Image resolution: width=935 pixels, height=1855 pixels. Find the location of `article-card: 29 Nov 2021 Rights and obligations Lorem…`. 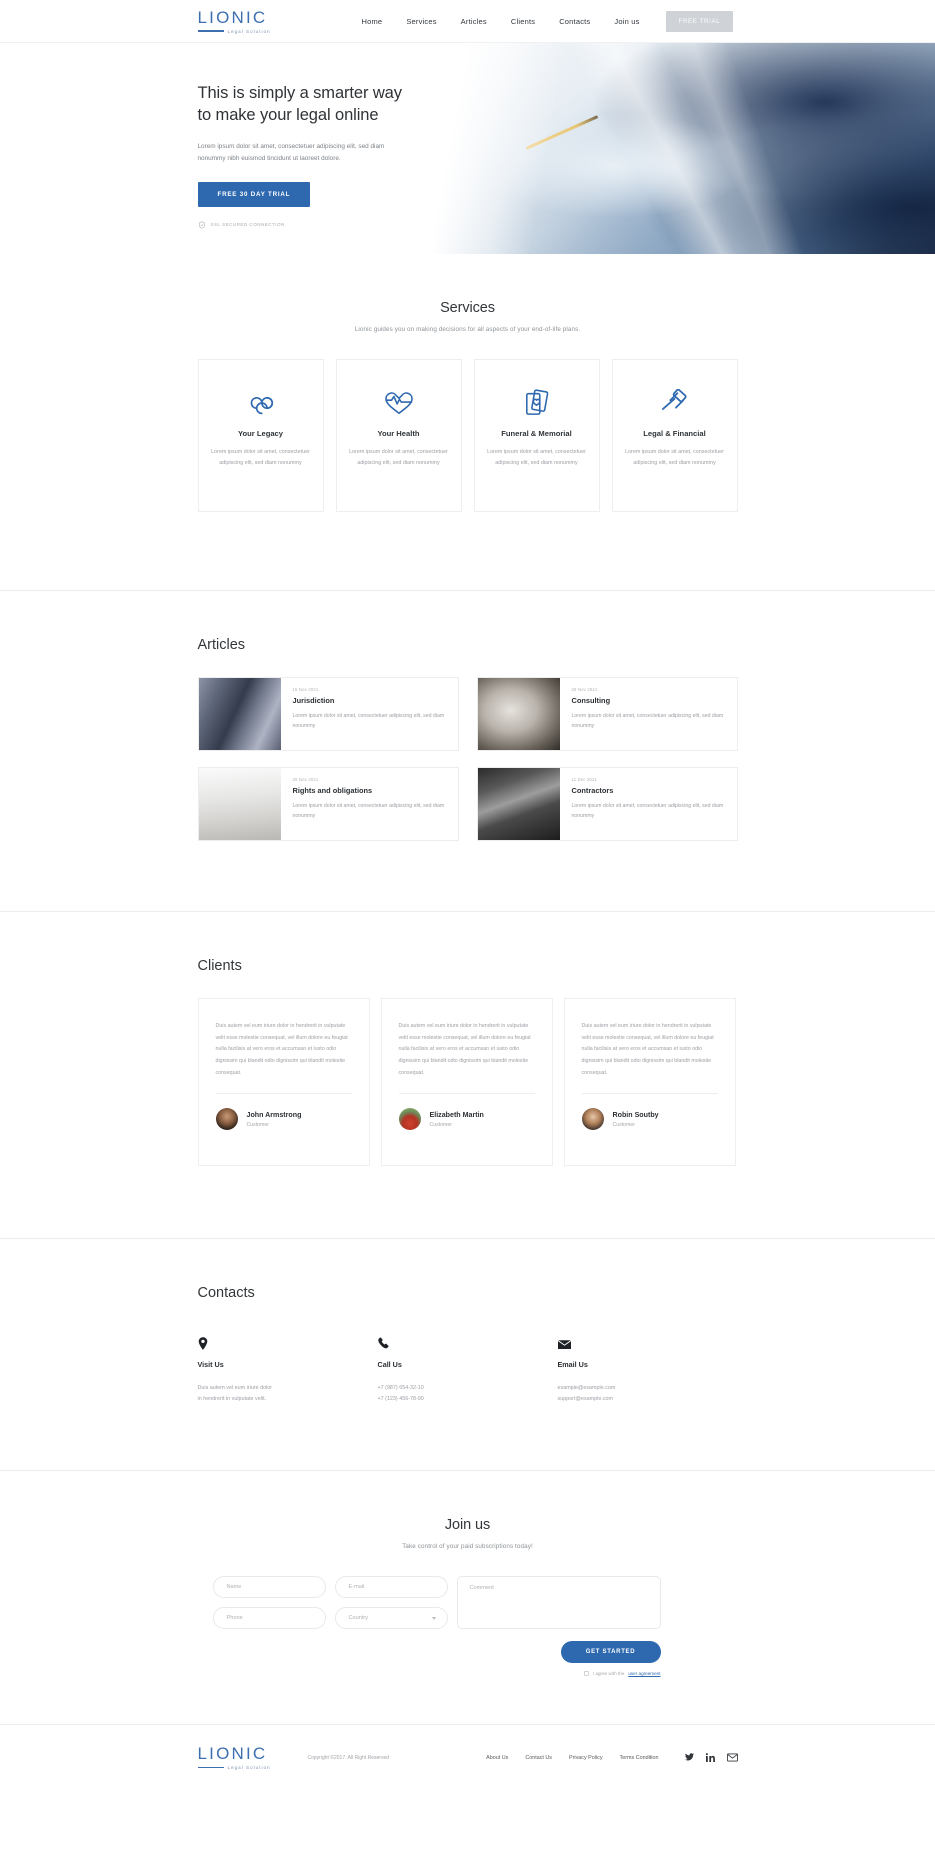

article-card: 29 Nov 2021 Rights and obligations Lorem… is located at coordinates (328, 804).